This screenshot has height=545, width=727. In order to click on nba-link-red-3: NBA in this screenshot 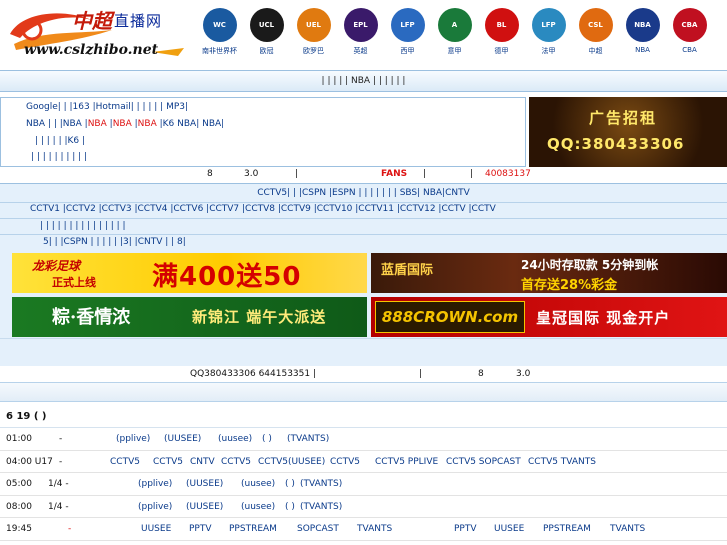, I will do `click(147, 124)`.